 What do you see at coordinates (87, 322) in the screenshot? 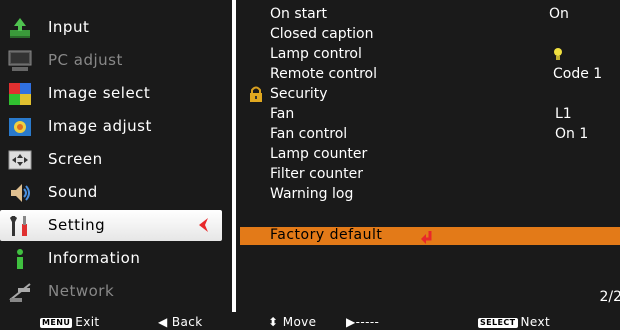
I see `exit-label: Exit` at bounding box center [87, 322].